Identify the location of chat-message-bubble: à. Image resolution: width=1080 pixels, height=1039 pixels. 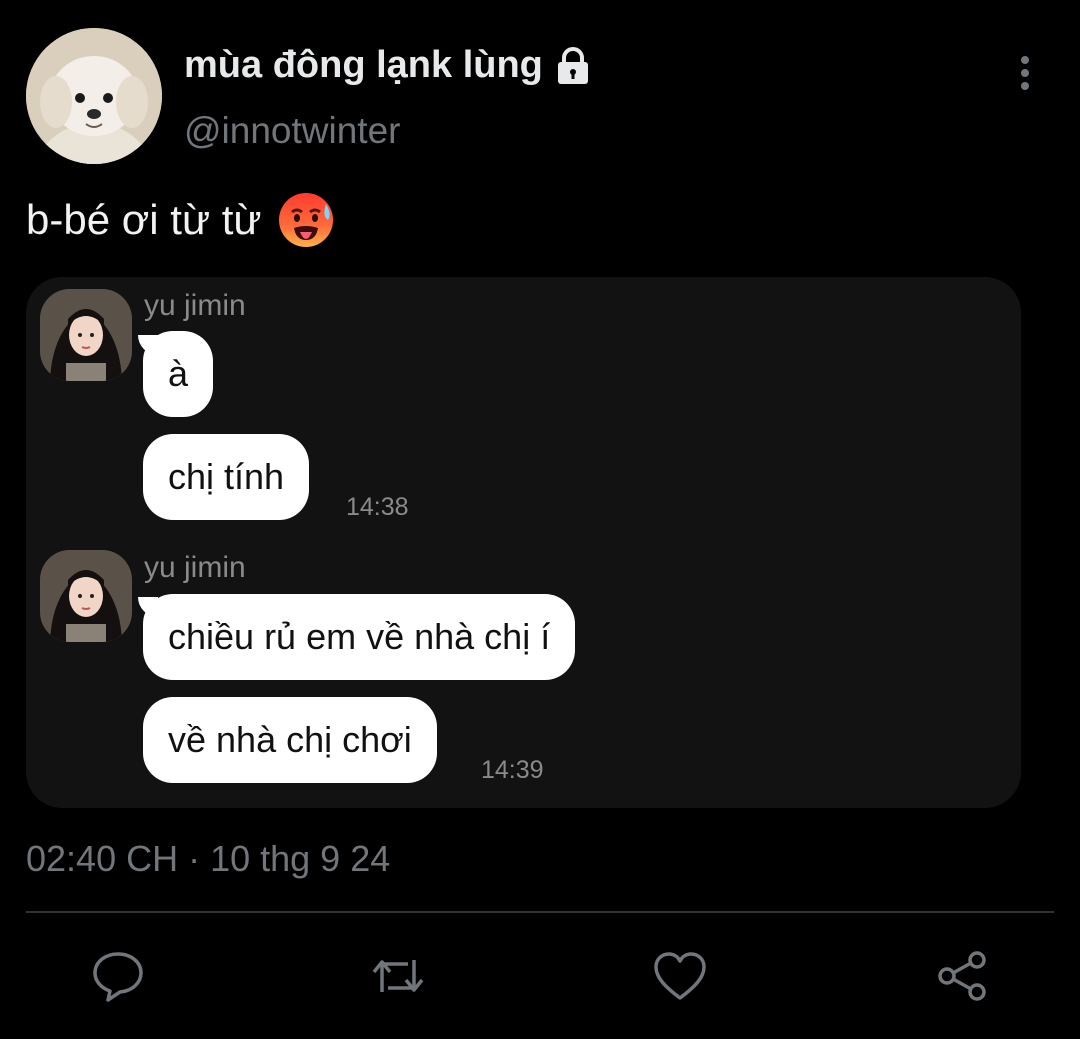
(178, 374).